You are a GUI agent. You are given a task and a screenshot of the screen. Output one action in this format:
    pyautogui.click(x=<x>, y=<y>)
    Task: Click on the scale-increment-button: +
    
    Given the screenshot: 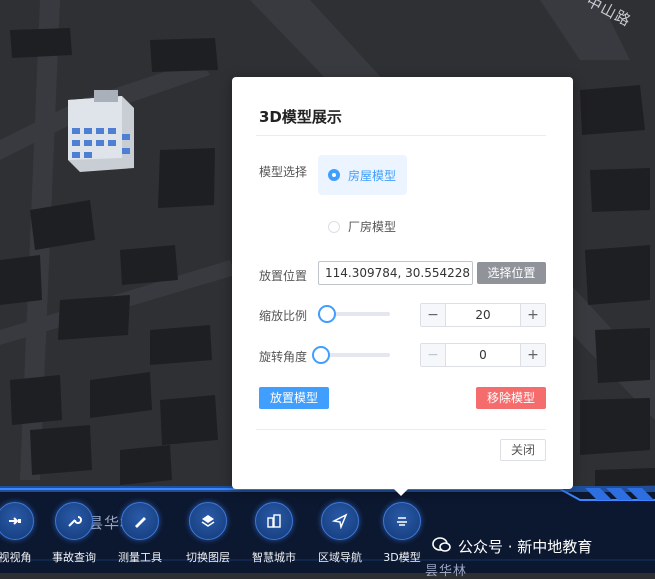 What is the action you would take?
    pyautogui.click(x=532, y=315)
    